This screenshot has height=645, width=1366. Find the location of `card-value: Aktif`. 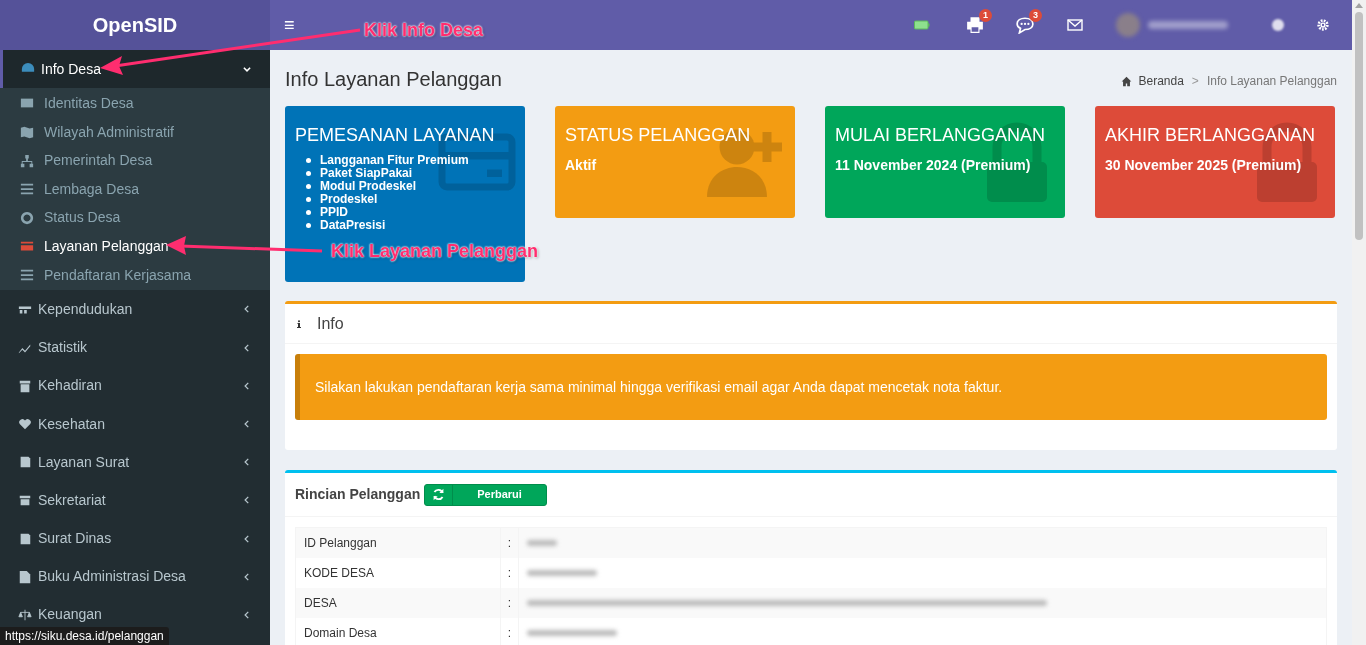

card-value: Aktif is located at coordinates (581, 165).